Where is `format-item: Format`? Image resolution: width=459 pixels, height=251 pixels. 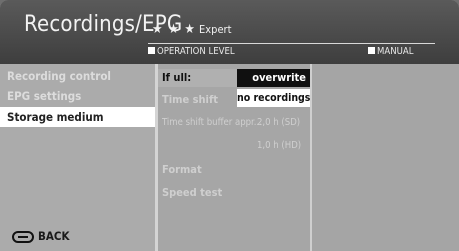
format-item: Format is located at coordinates (182, 169).